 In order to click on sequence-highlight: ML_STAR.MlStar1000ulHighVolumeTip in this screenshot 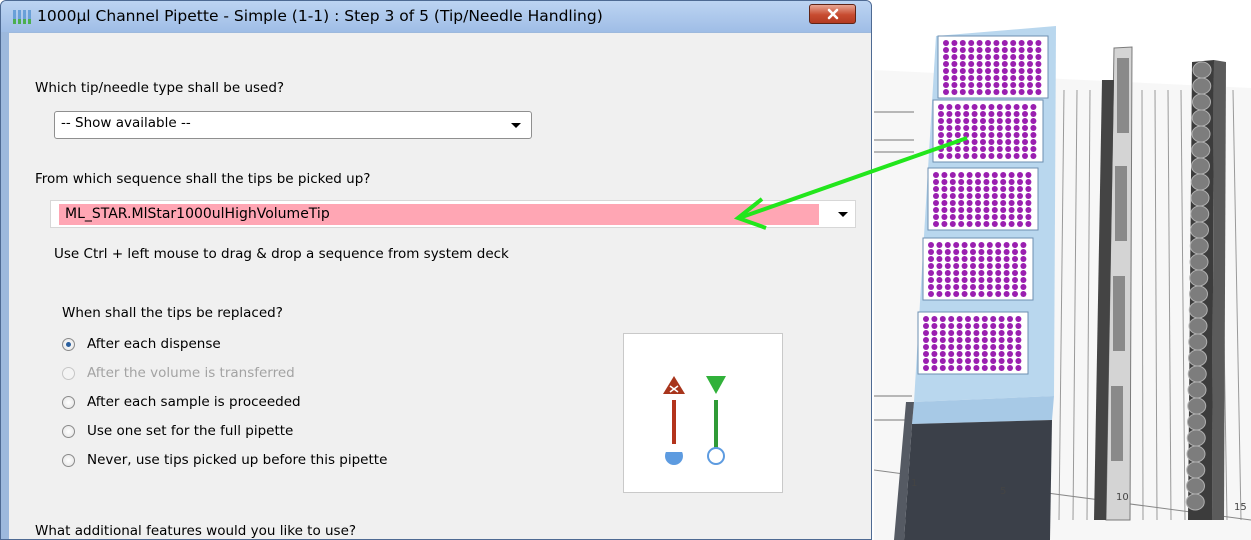, I will do `click(439, 214)`.